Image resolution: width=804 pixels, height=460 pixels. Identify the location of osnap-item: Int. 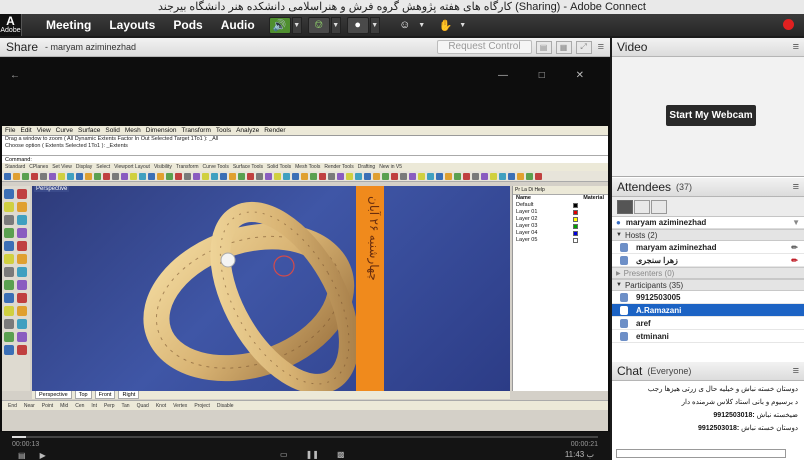
(94, 405).